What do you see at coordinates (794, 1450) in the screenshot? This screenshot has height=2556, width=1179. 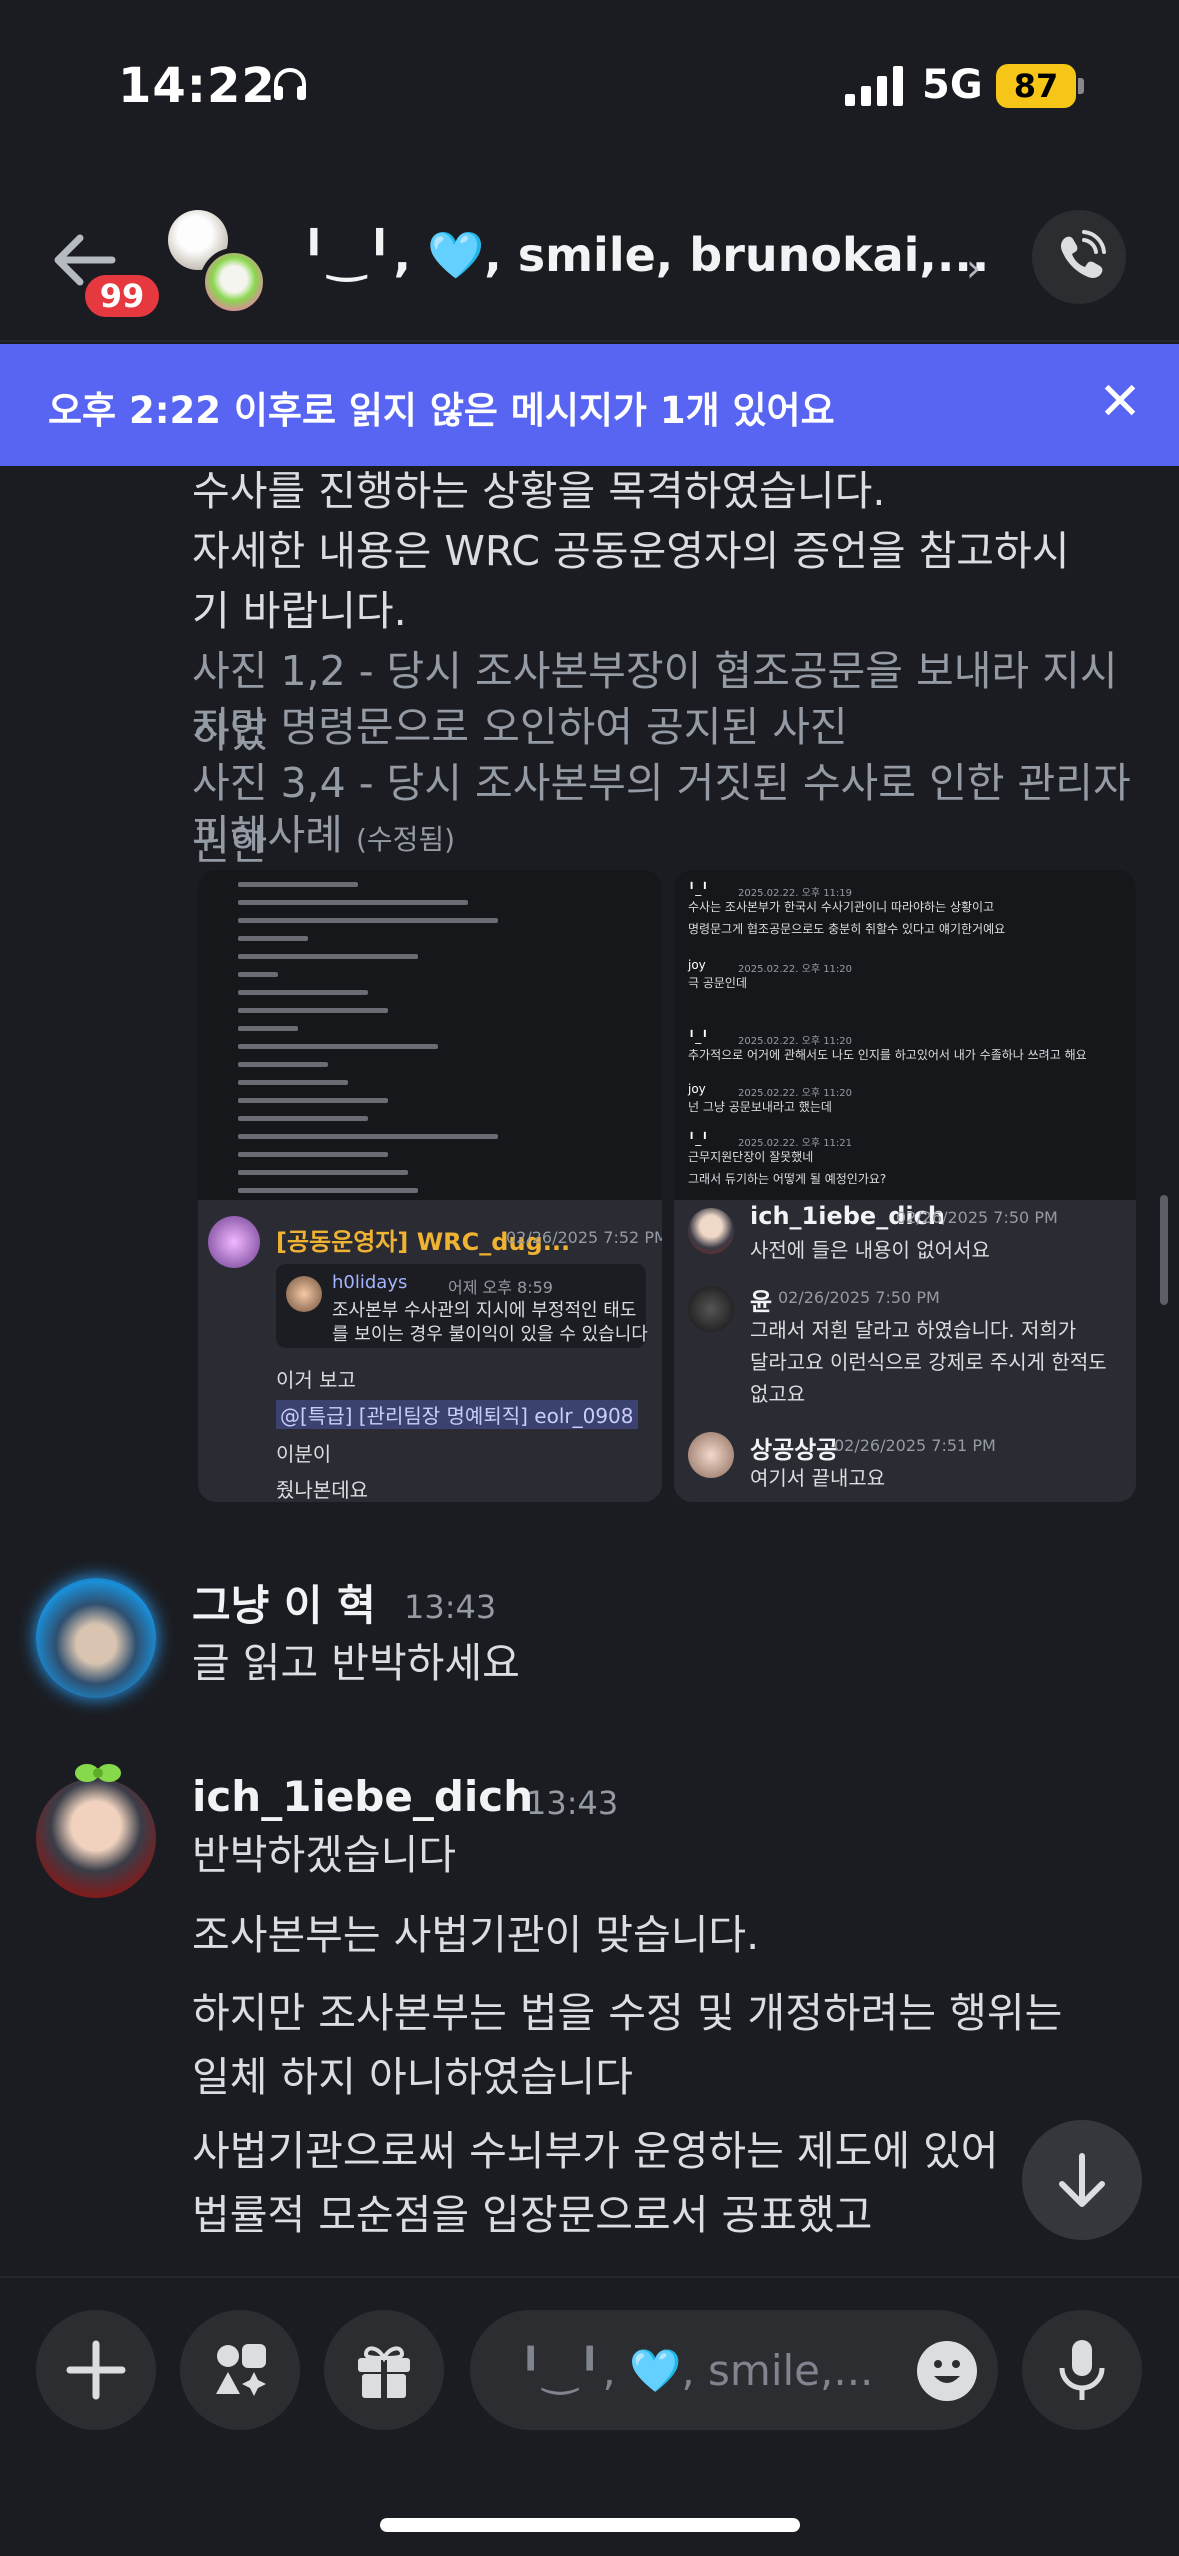 I see `author-name: 상공상공` at bounding box center [794, 1450].